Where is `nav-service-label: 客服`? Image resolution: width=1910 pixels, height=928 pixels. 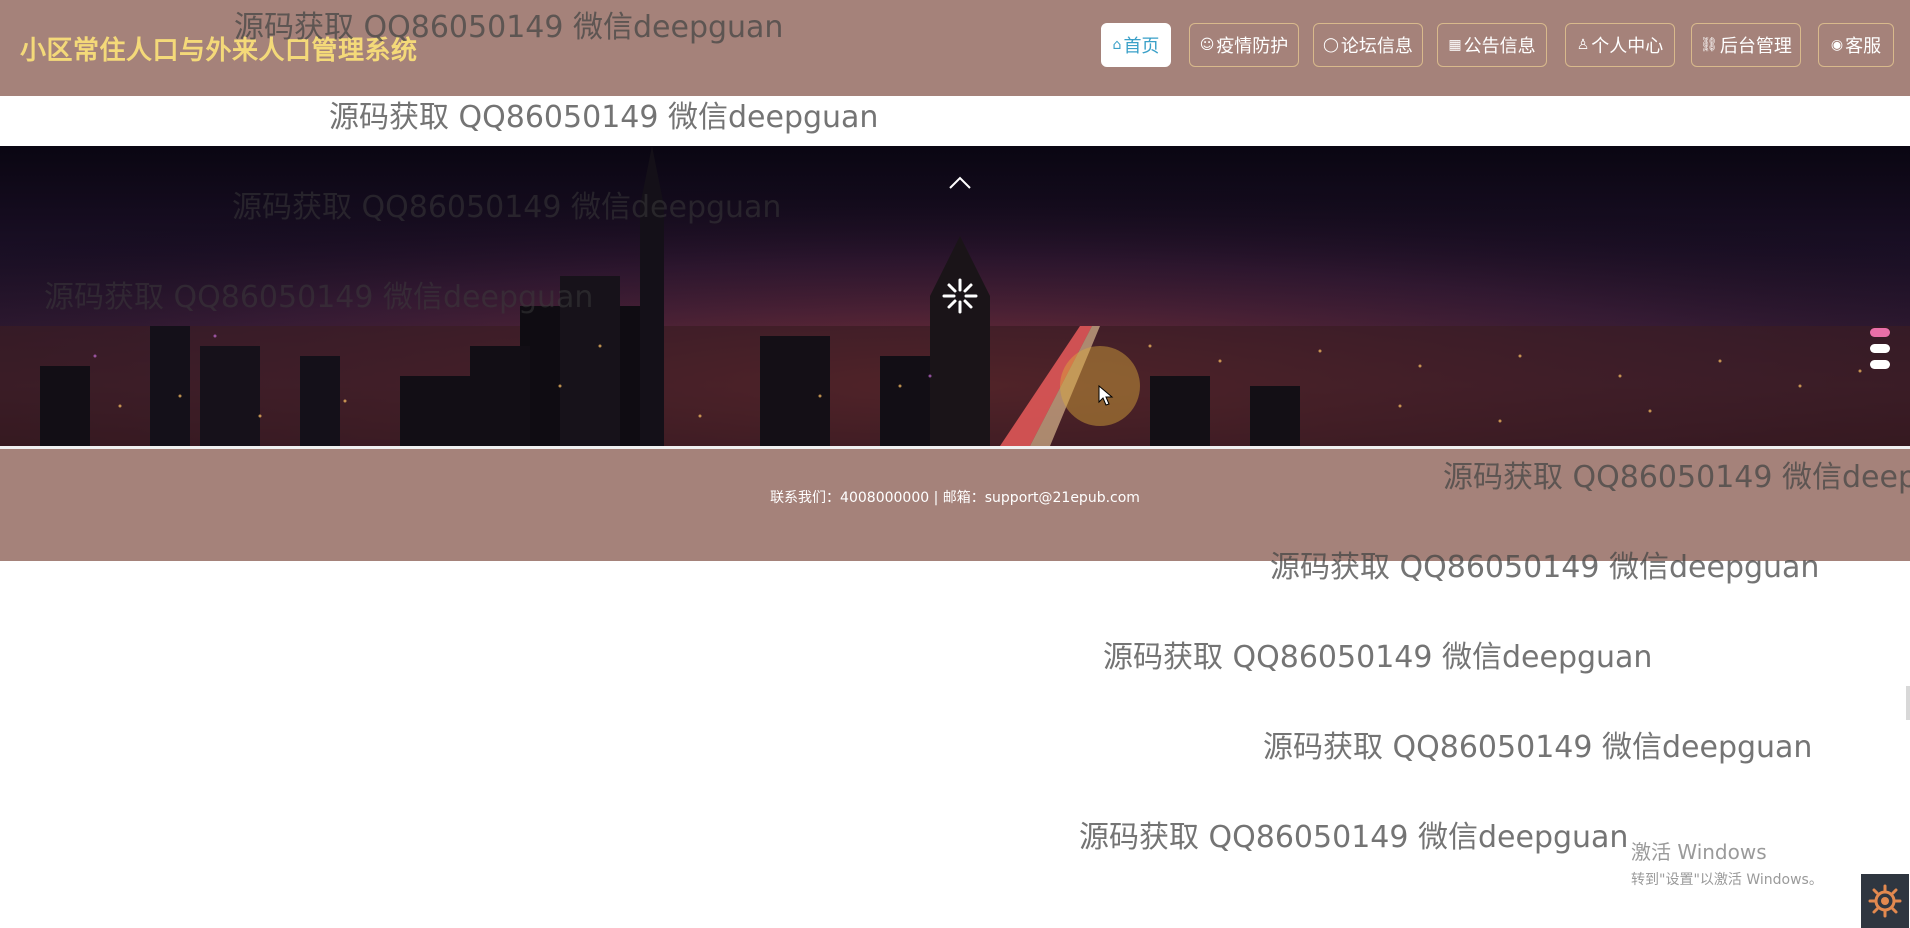 nav-service-label: 客服 is located at coordinates (1863, 46).